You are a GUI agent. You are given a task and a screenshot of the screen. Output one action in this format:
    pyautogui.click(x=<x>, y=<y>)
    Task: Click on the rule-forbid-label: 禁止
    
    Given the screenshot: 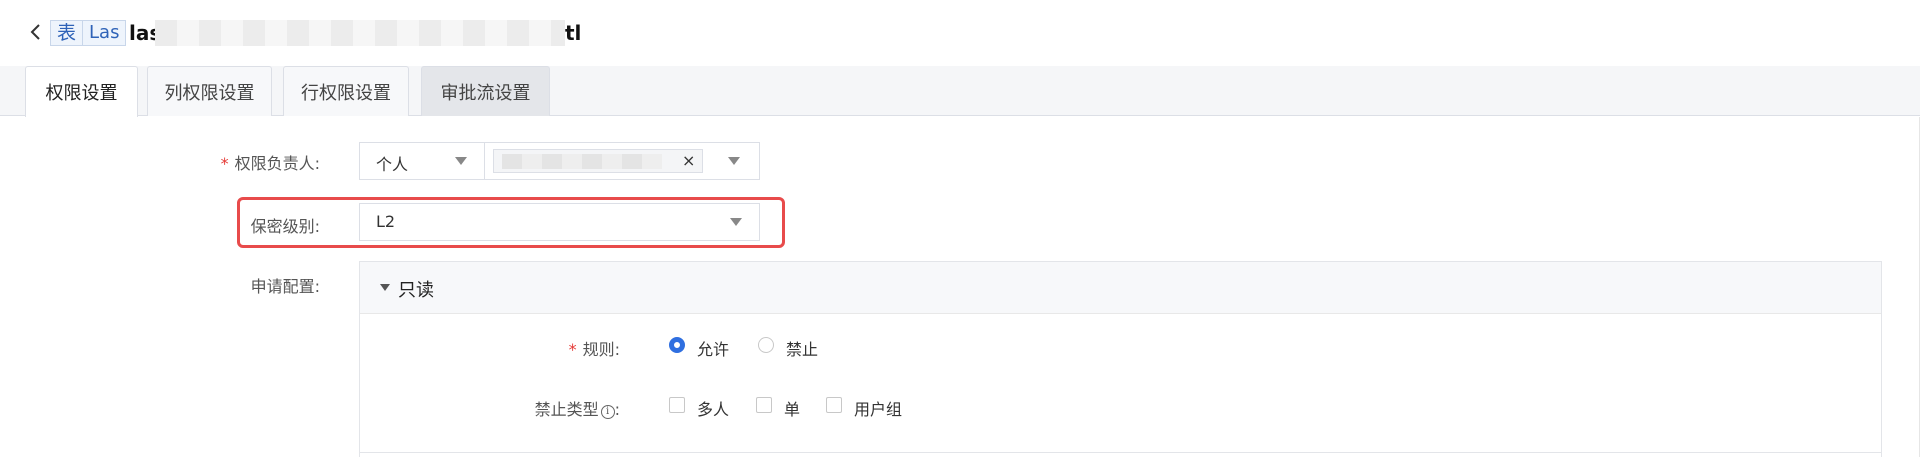 What is the action you would take?
    pyautogui.click(x=802, y=348)
    